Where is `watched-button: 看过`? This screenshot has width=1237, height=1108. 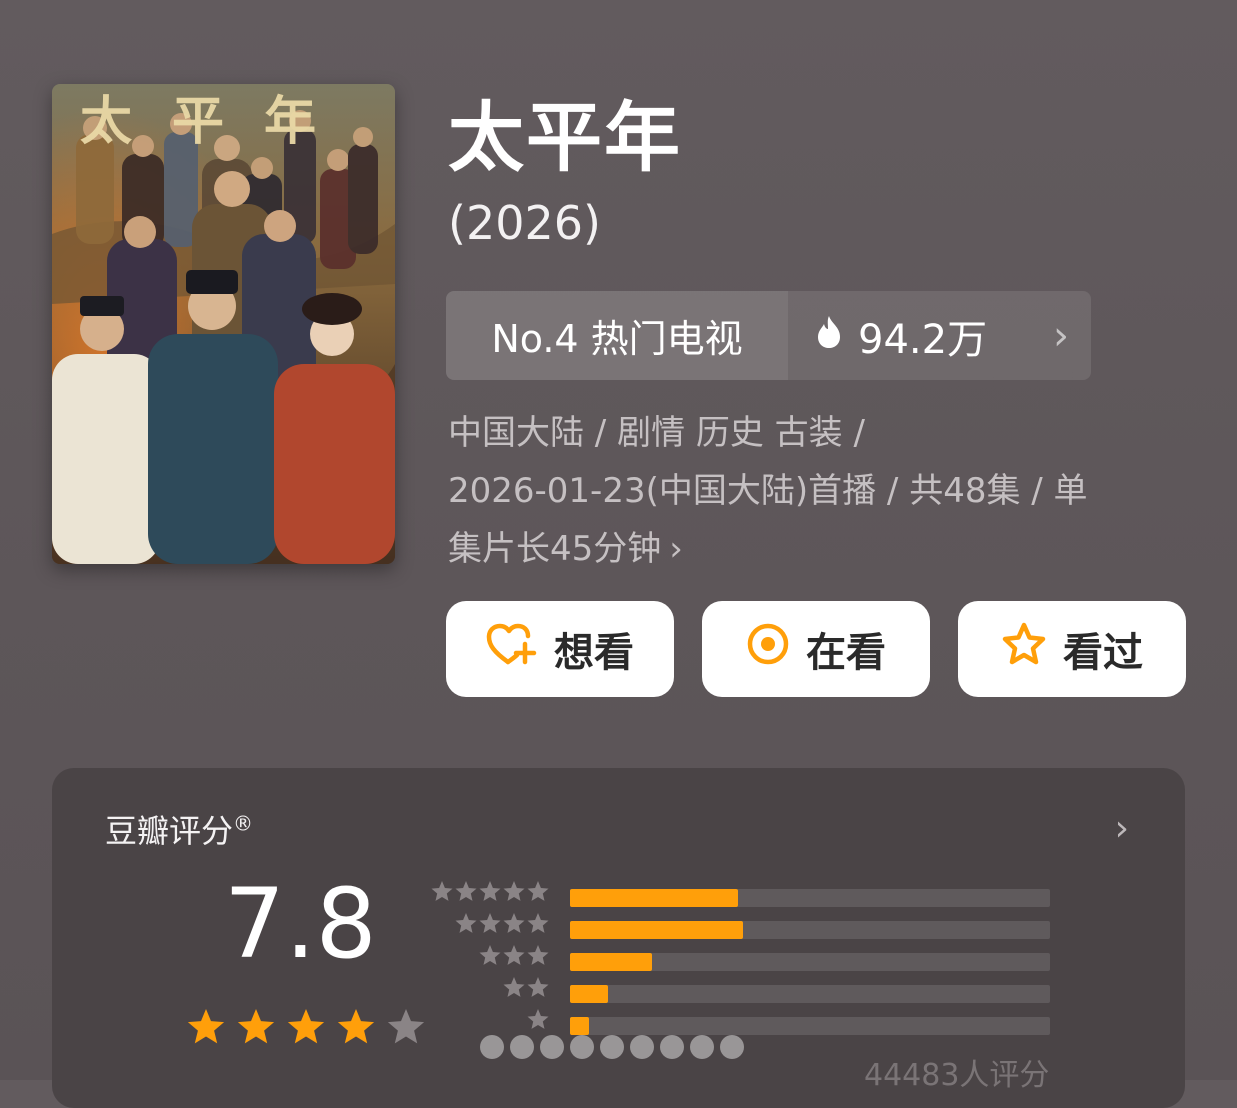 watched-button: 看过 is located at coordinates (1072, 649).